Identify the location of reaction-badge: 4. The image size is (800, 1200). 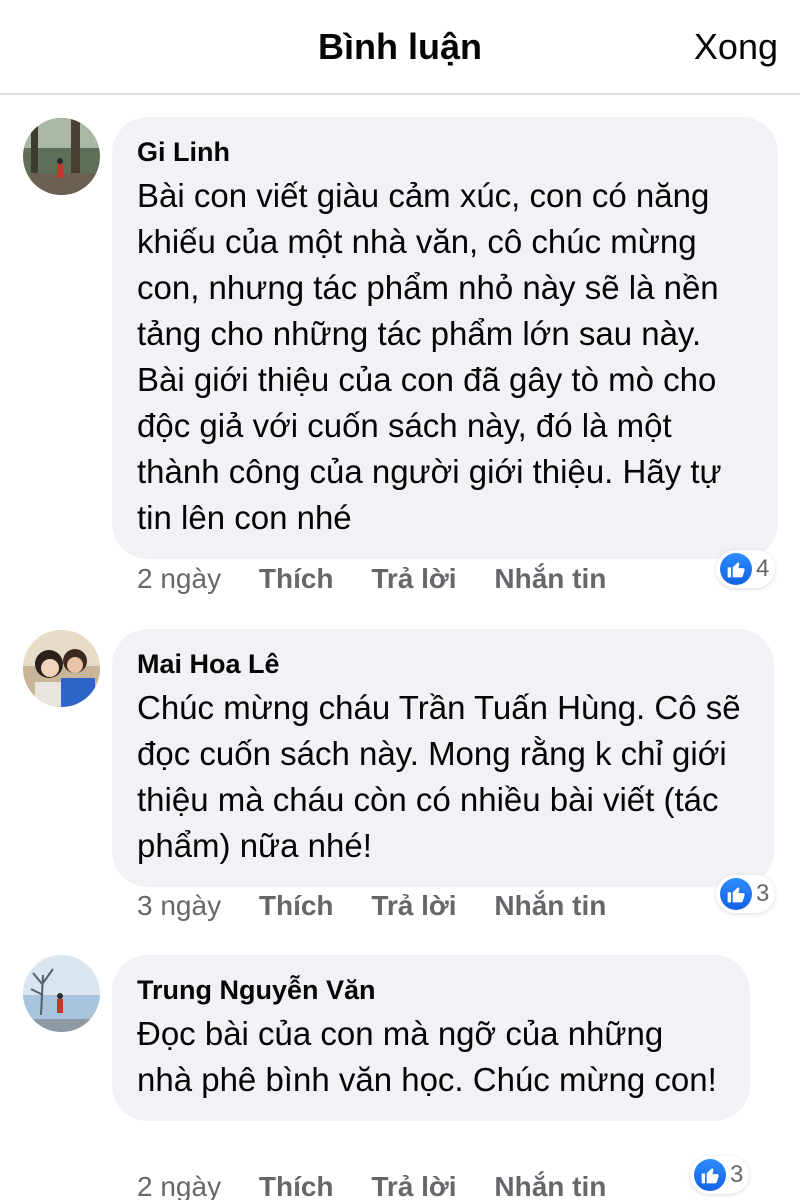
(746, 569).